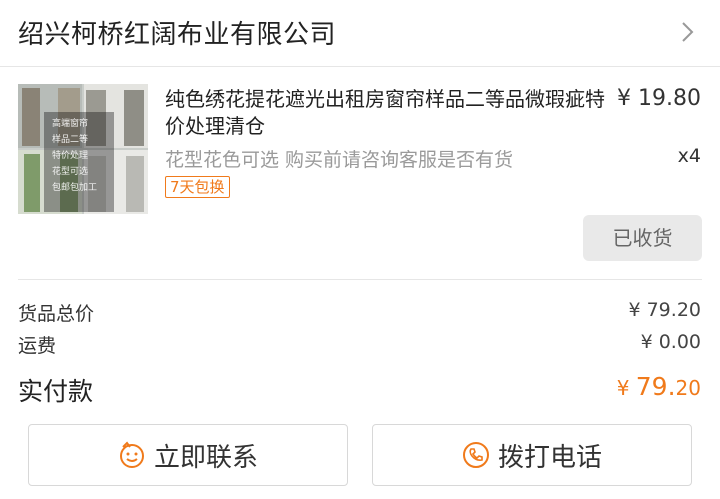  Describe the element at coordinates (131, 454) in the screenshot. I see `chat-face-icon` at that location.